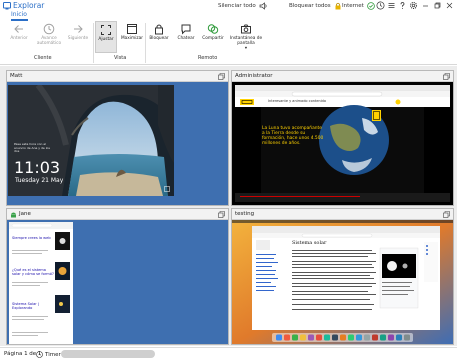  I want to click on mute-all-button: Silenciar todo, so click(243, 6).